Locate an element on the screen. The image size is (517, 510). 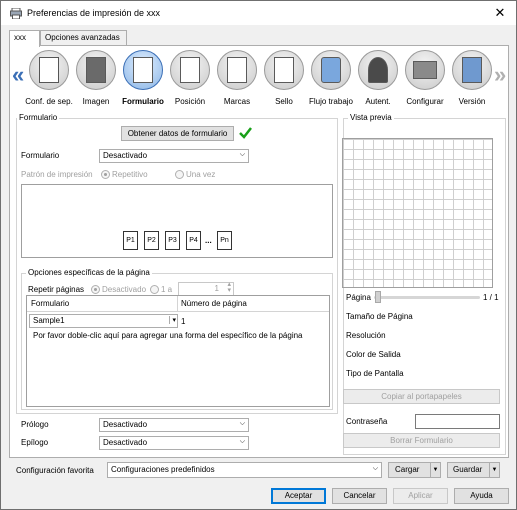
nav-imagen: Imagen is located at coordinates (96, 78).